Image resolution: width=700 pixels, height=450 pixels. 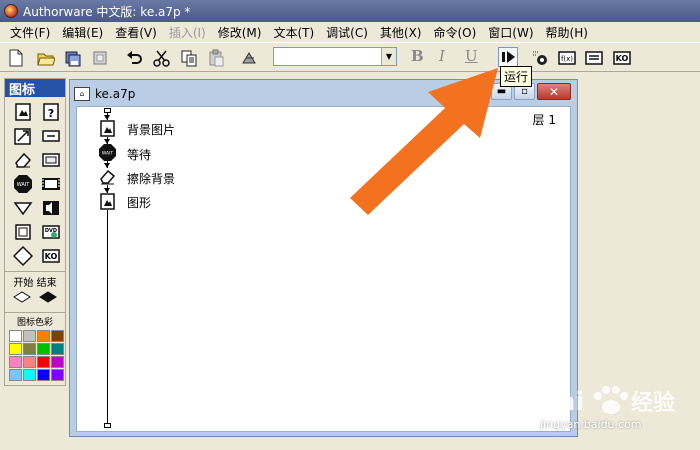 I want to click on palette-title-label: 图标, so click(x=22, y=90).